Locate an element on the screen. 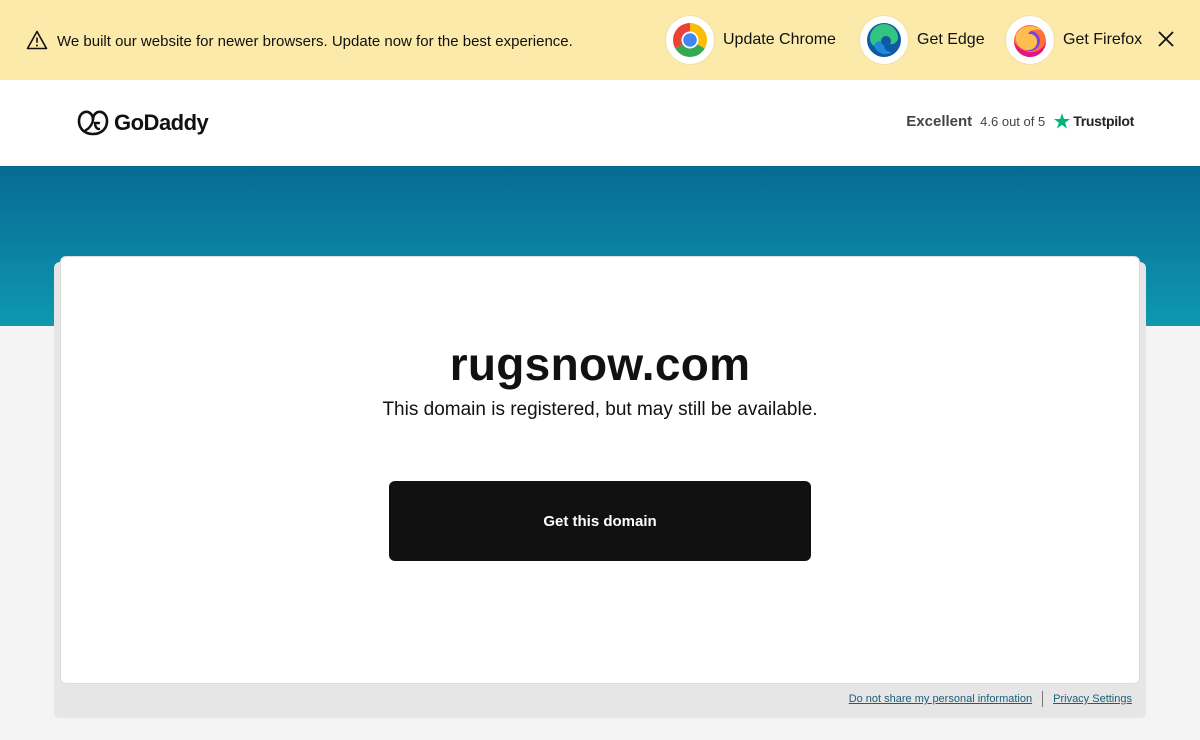  edge-icon is located at coordinates (884, 40).